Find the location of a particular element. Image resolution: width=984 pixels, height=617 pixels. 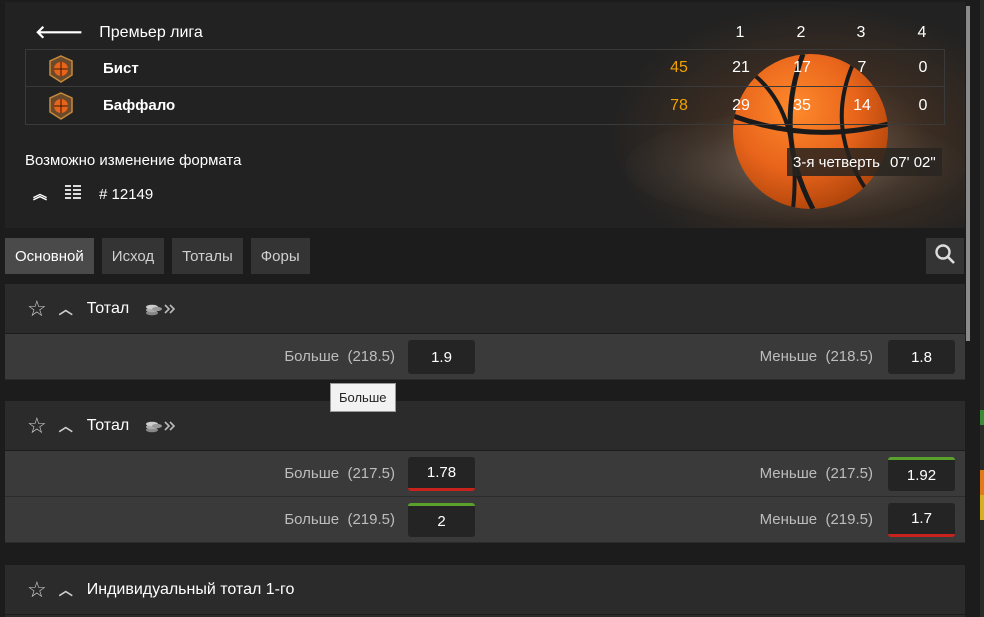

market-block: ☆ ︿ Индивидуальный тотал 1-го is located at coordinates (485, 591).